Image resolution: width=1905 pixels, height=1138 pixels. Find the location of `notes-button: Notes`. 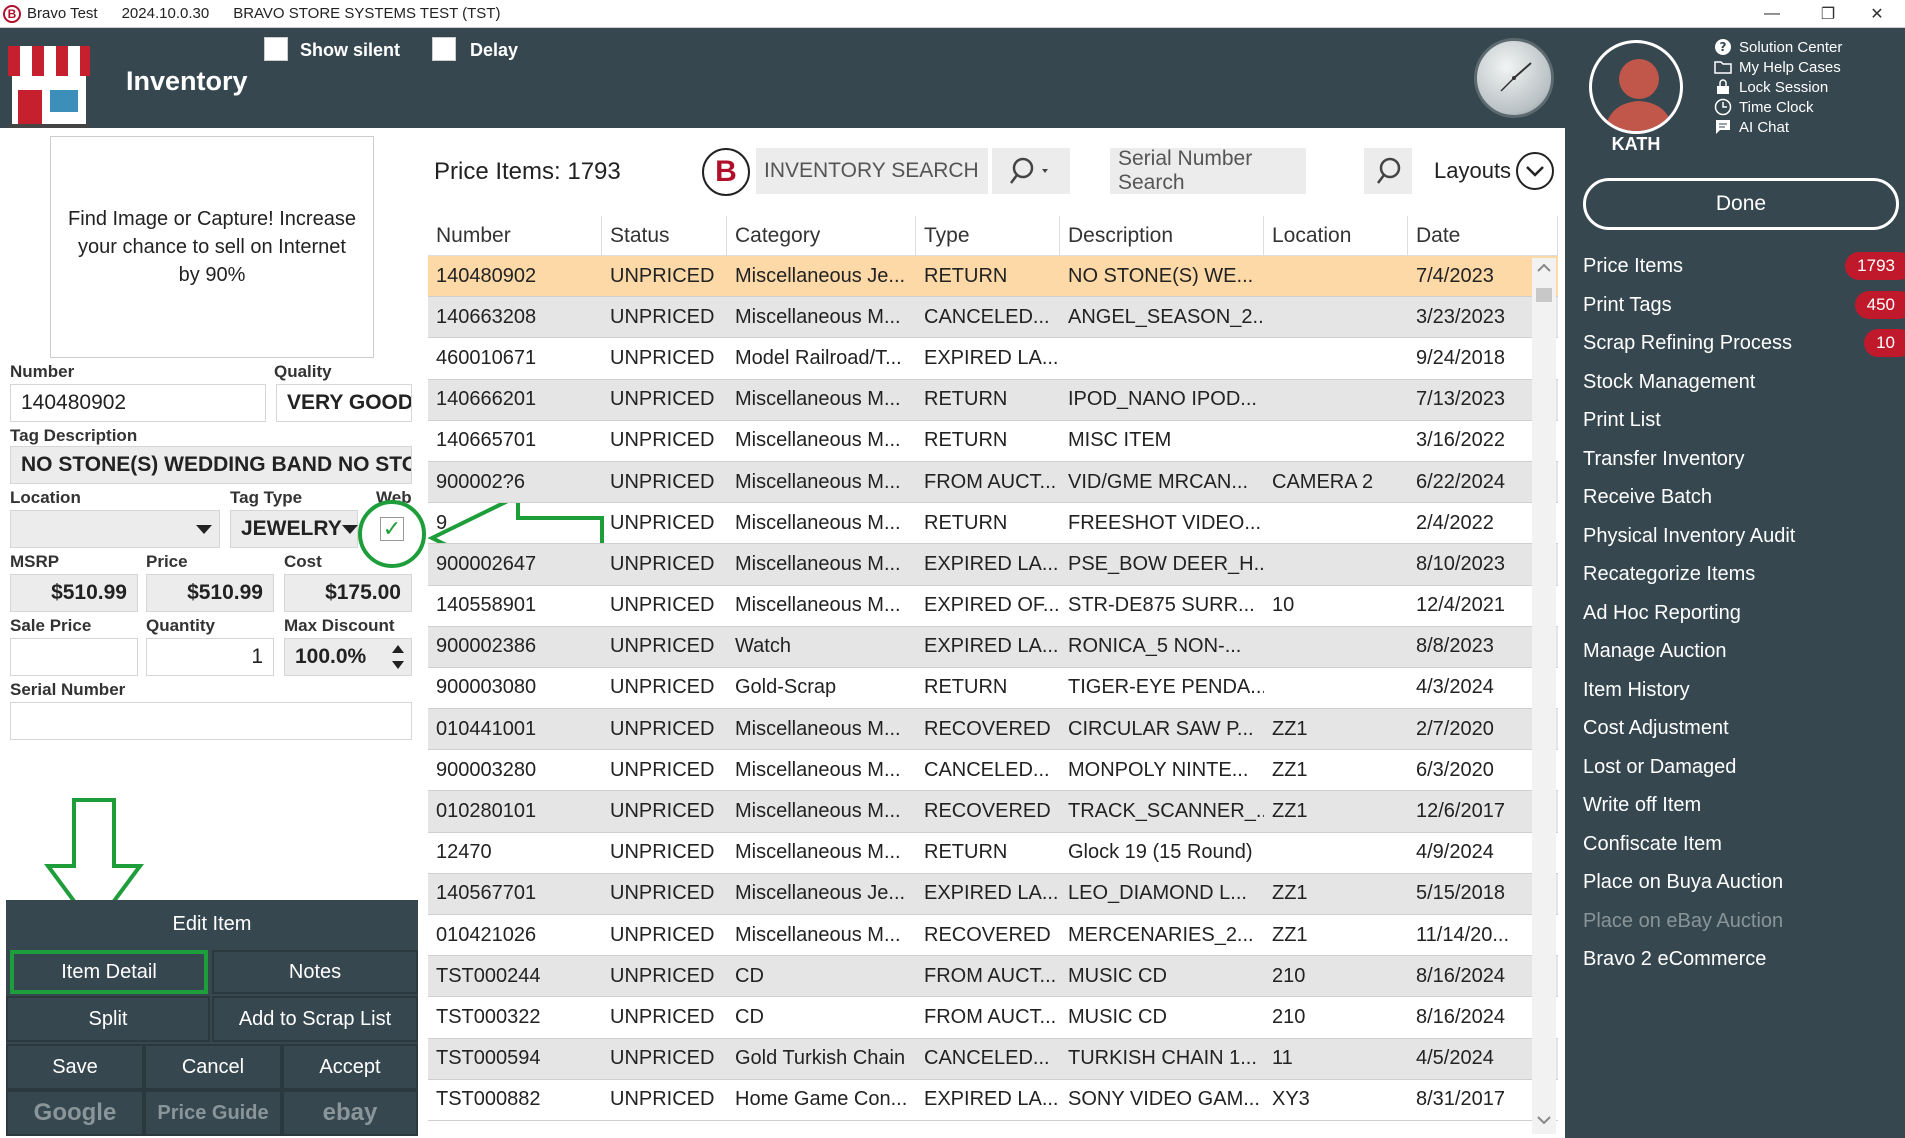

notes-button: Notes is located at coordinates (315, 972).